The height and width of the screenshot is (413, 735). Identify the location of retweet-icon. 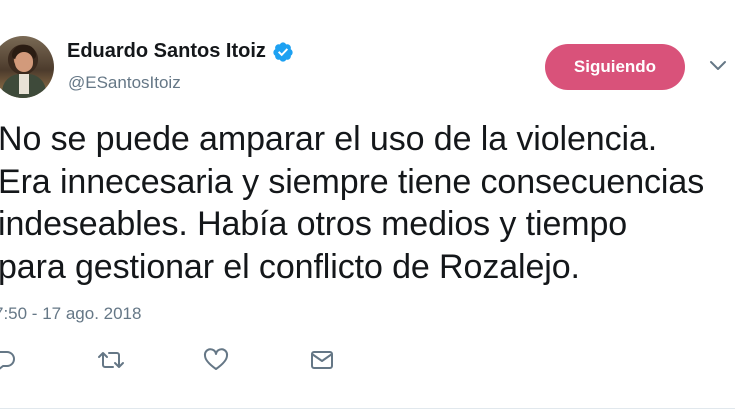
(111, 360).